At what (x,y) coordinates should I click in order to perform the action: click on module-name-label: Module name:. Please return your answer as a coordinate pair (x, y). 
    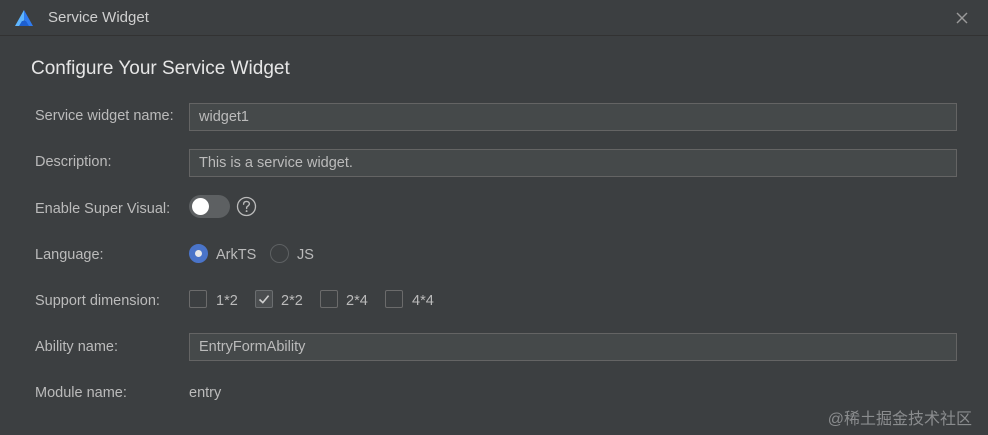
    Looking at the image, I should click on (81, 393).